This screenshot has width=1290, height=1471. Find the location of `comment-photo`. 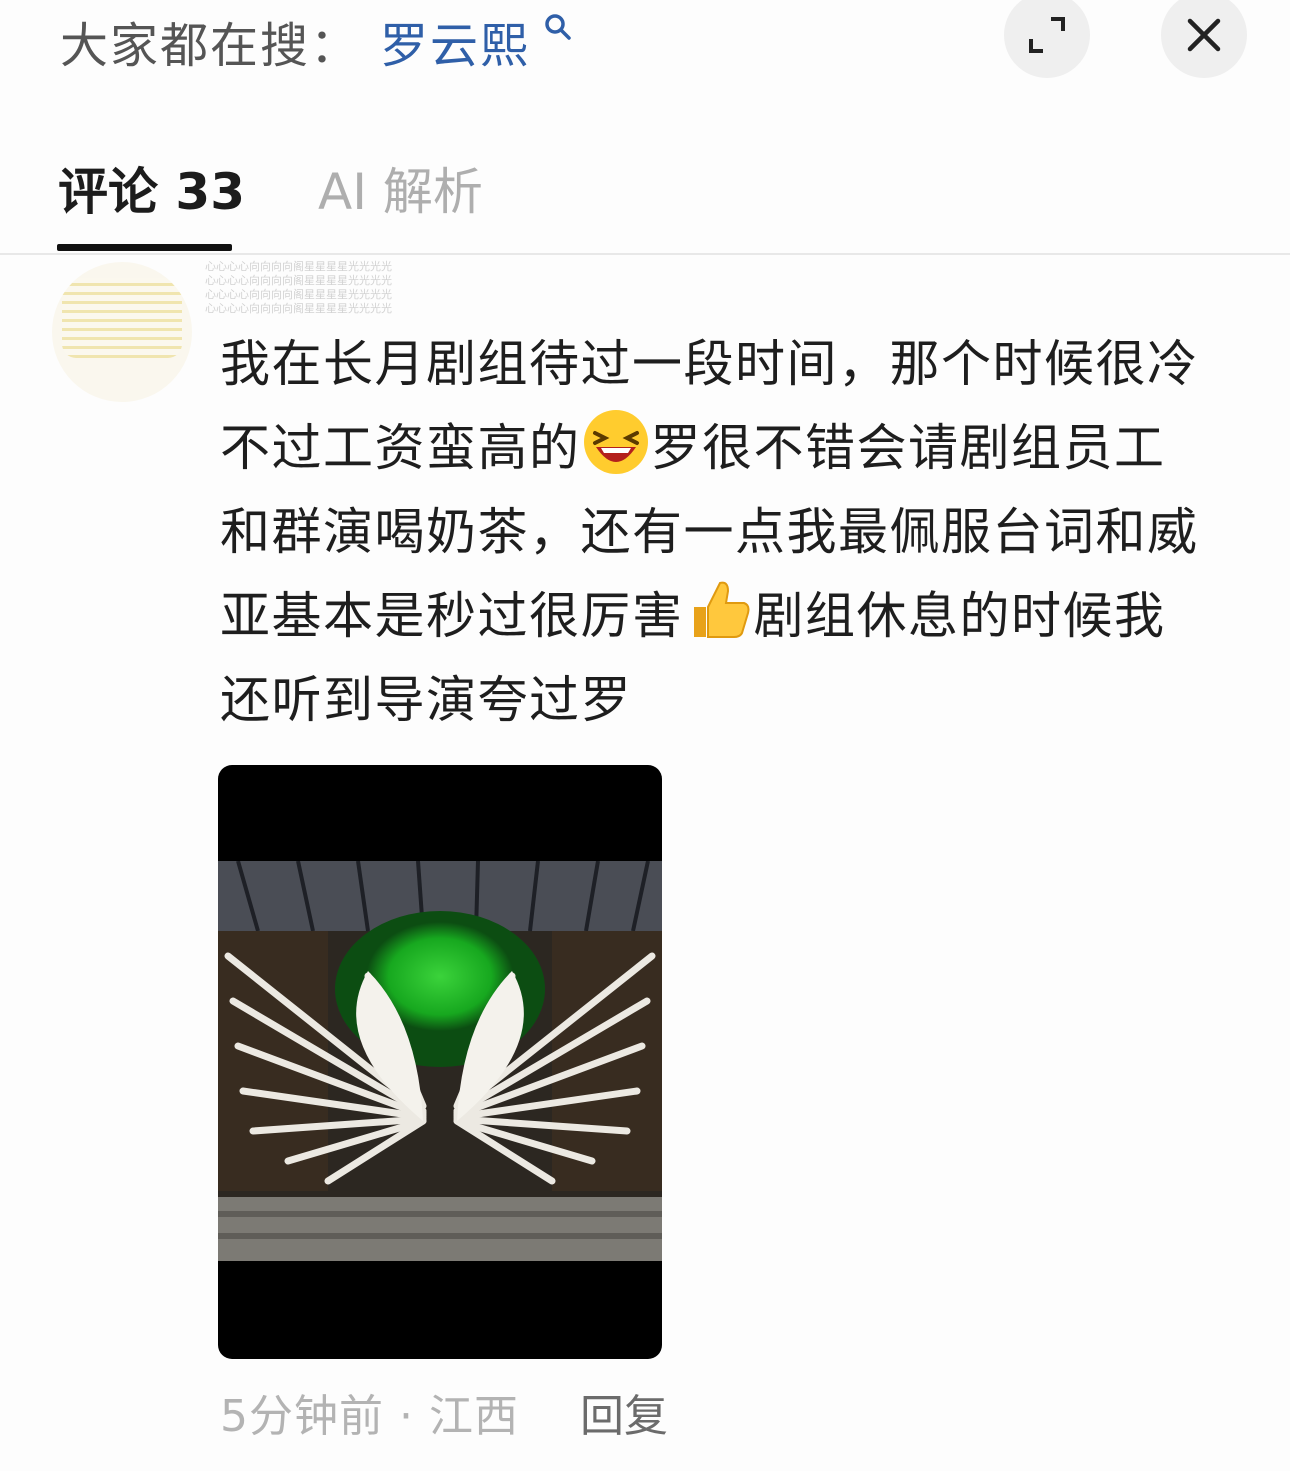

comment-photo is located at coordinates (440, 1062).